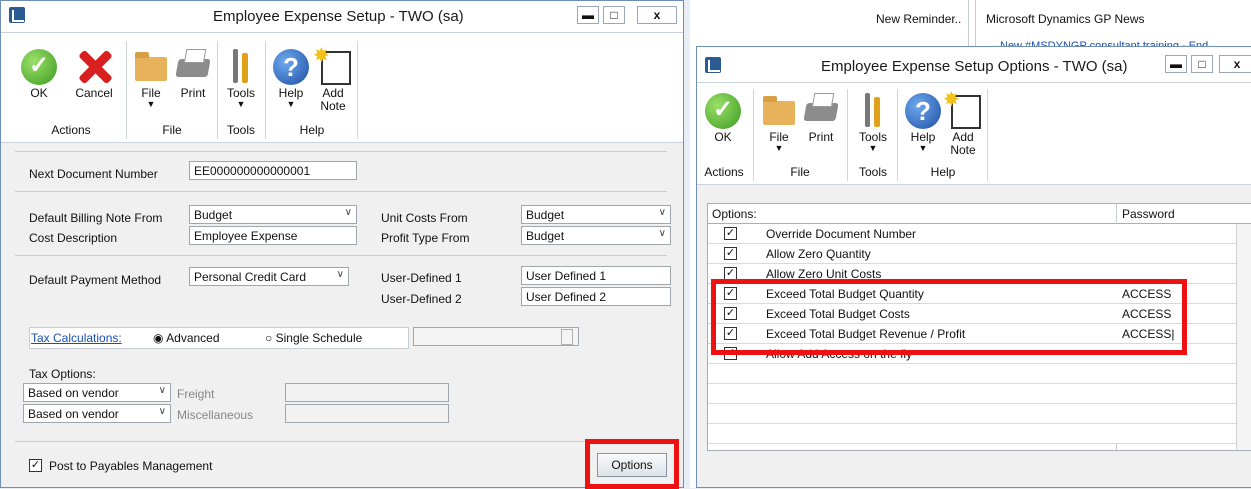 This screenshot has width=1251, height=489. Describe the element at coordinates (421, 278) in the screenshot. I see `user-defined-1-label: User-Defined 1` at that location.